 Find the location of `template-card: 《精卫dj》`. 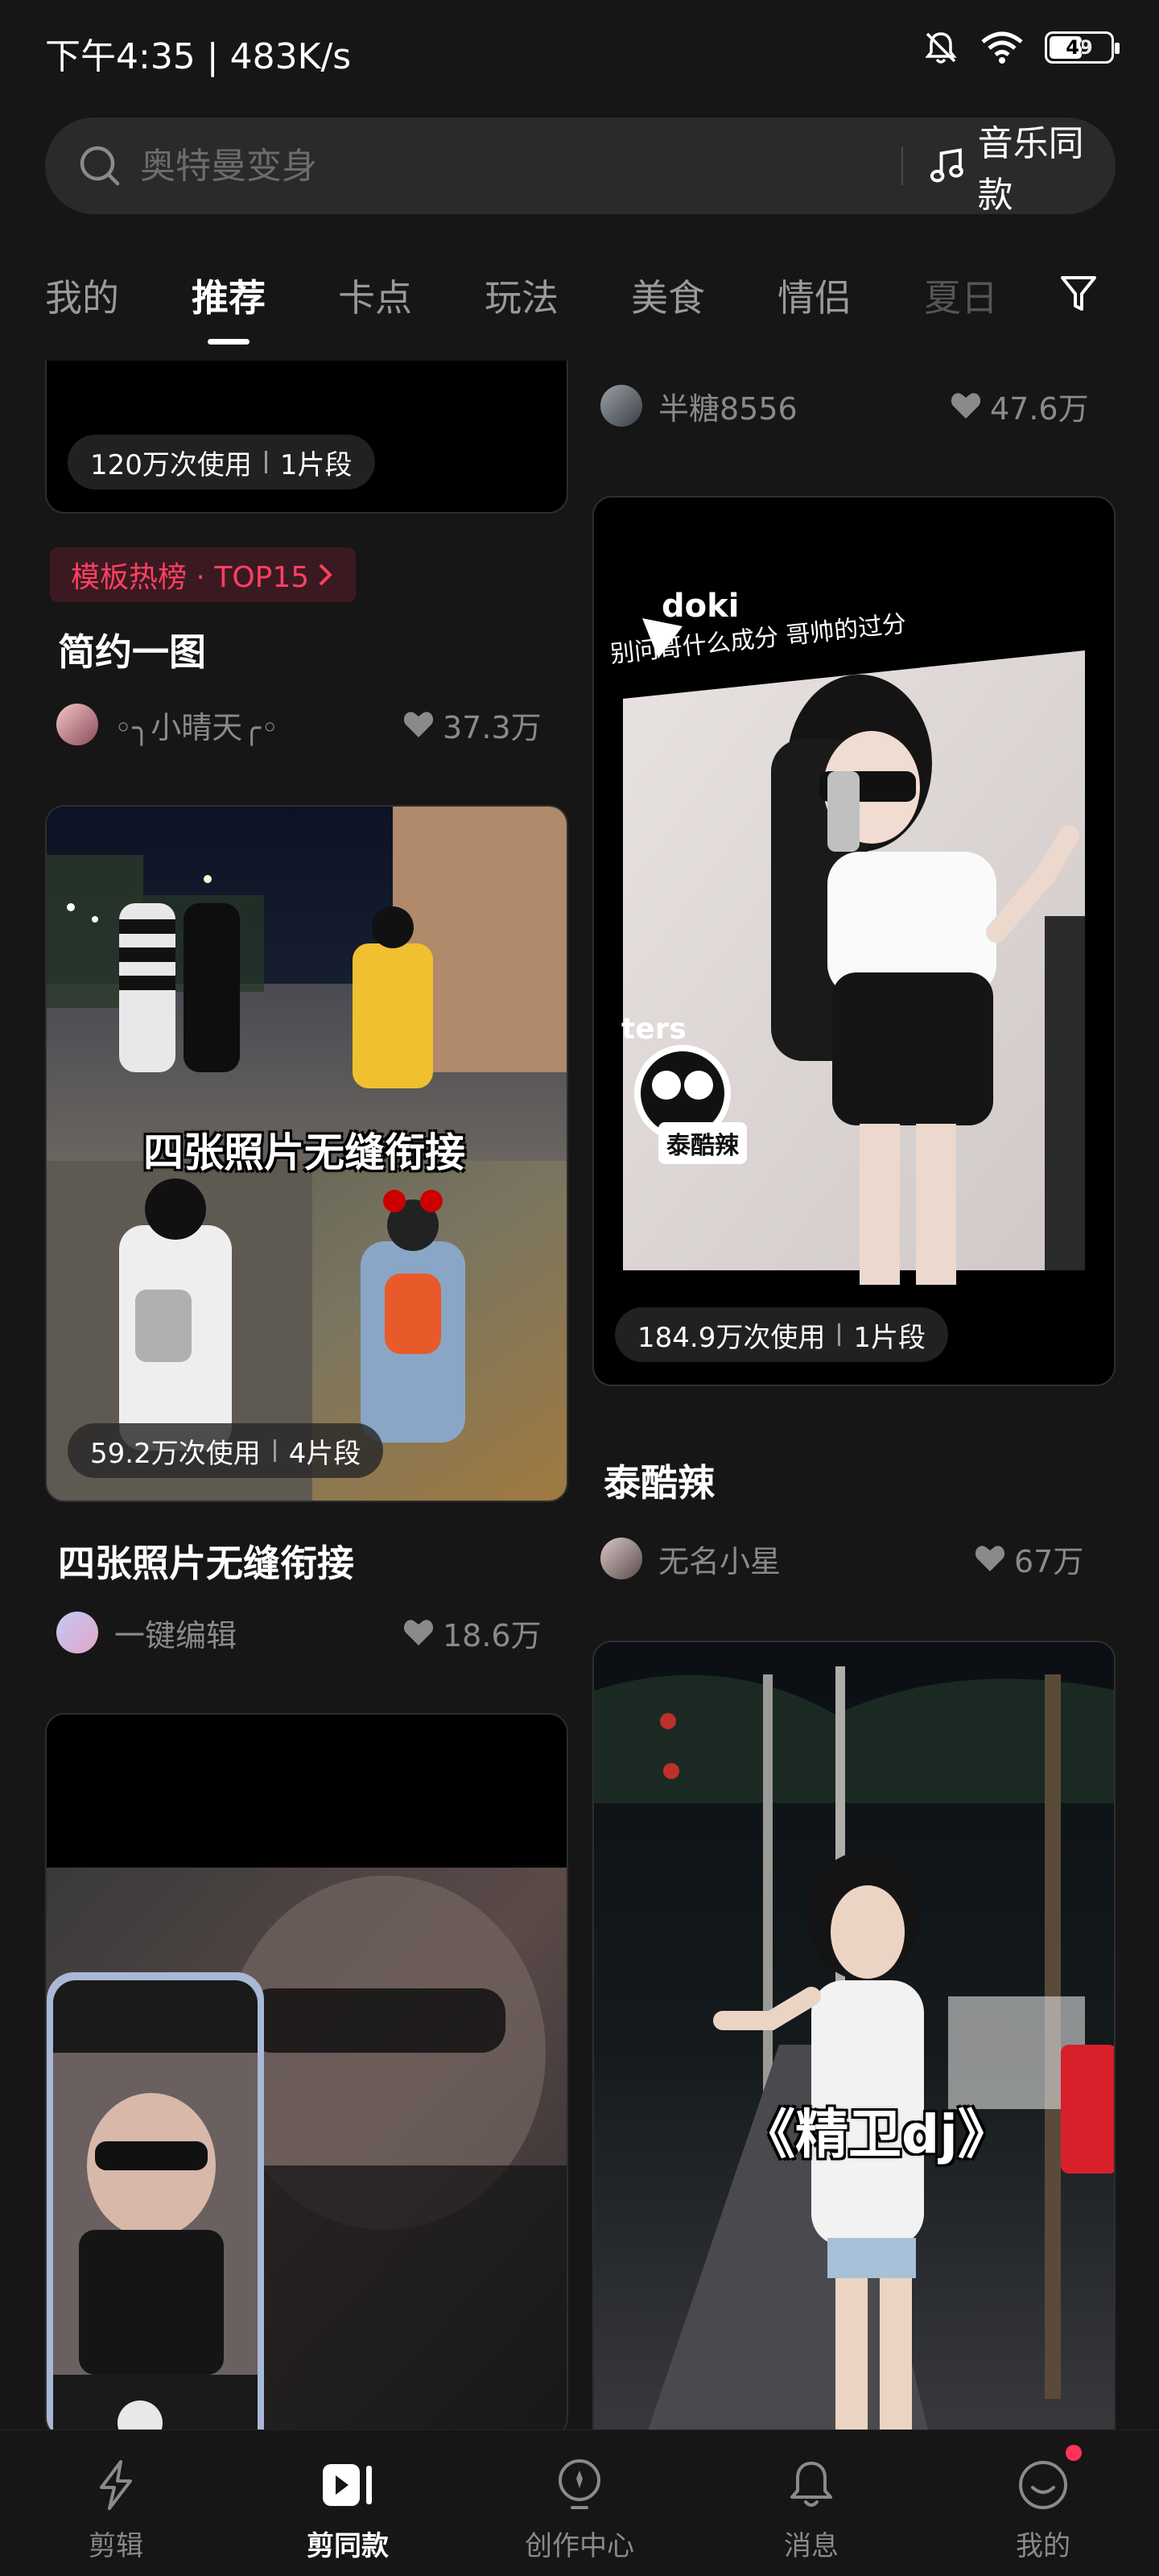

template-card: 《精卫dj》 is located at coordinates (854, 2035).